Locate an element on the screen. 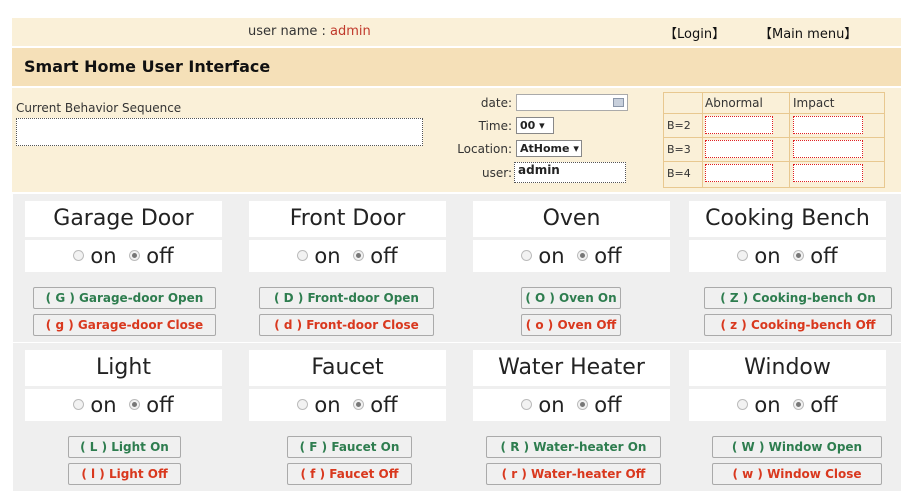 This screenshot has width=901, height=491. device-name: Garage Door is located at coordinates (123, 219).